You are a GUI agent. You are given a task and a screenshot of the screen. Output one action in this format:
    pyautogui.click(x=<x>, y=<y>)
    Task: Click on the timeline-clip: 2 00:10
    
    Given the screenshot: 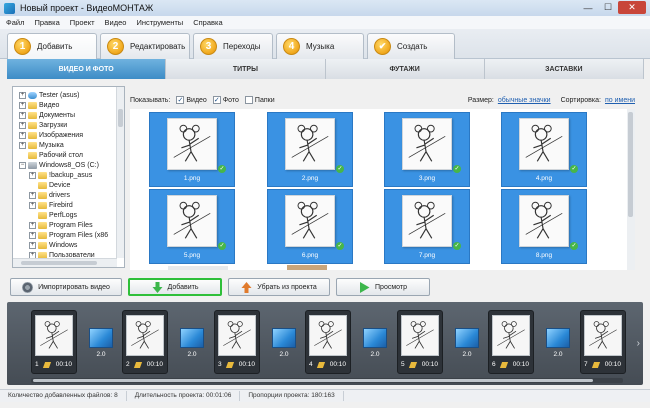 What is the action you would take?
    pyautogui.click(x=145, y=342)
    